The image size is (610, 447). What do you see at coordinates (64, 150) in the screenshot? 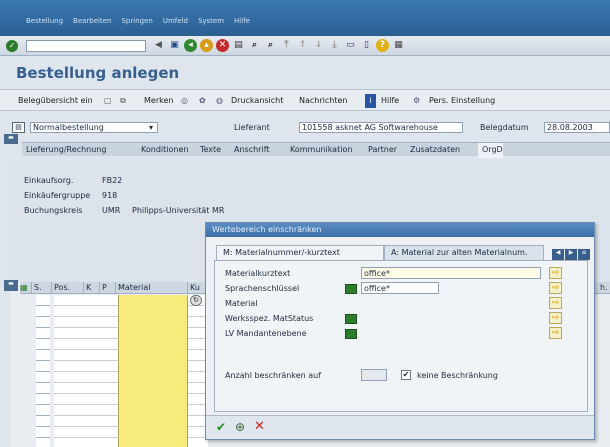
I see `tab-lieferung: Lieferung/Rechnung` at bounding box center [64, 150].